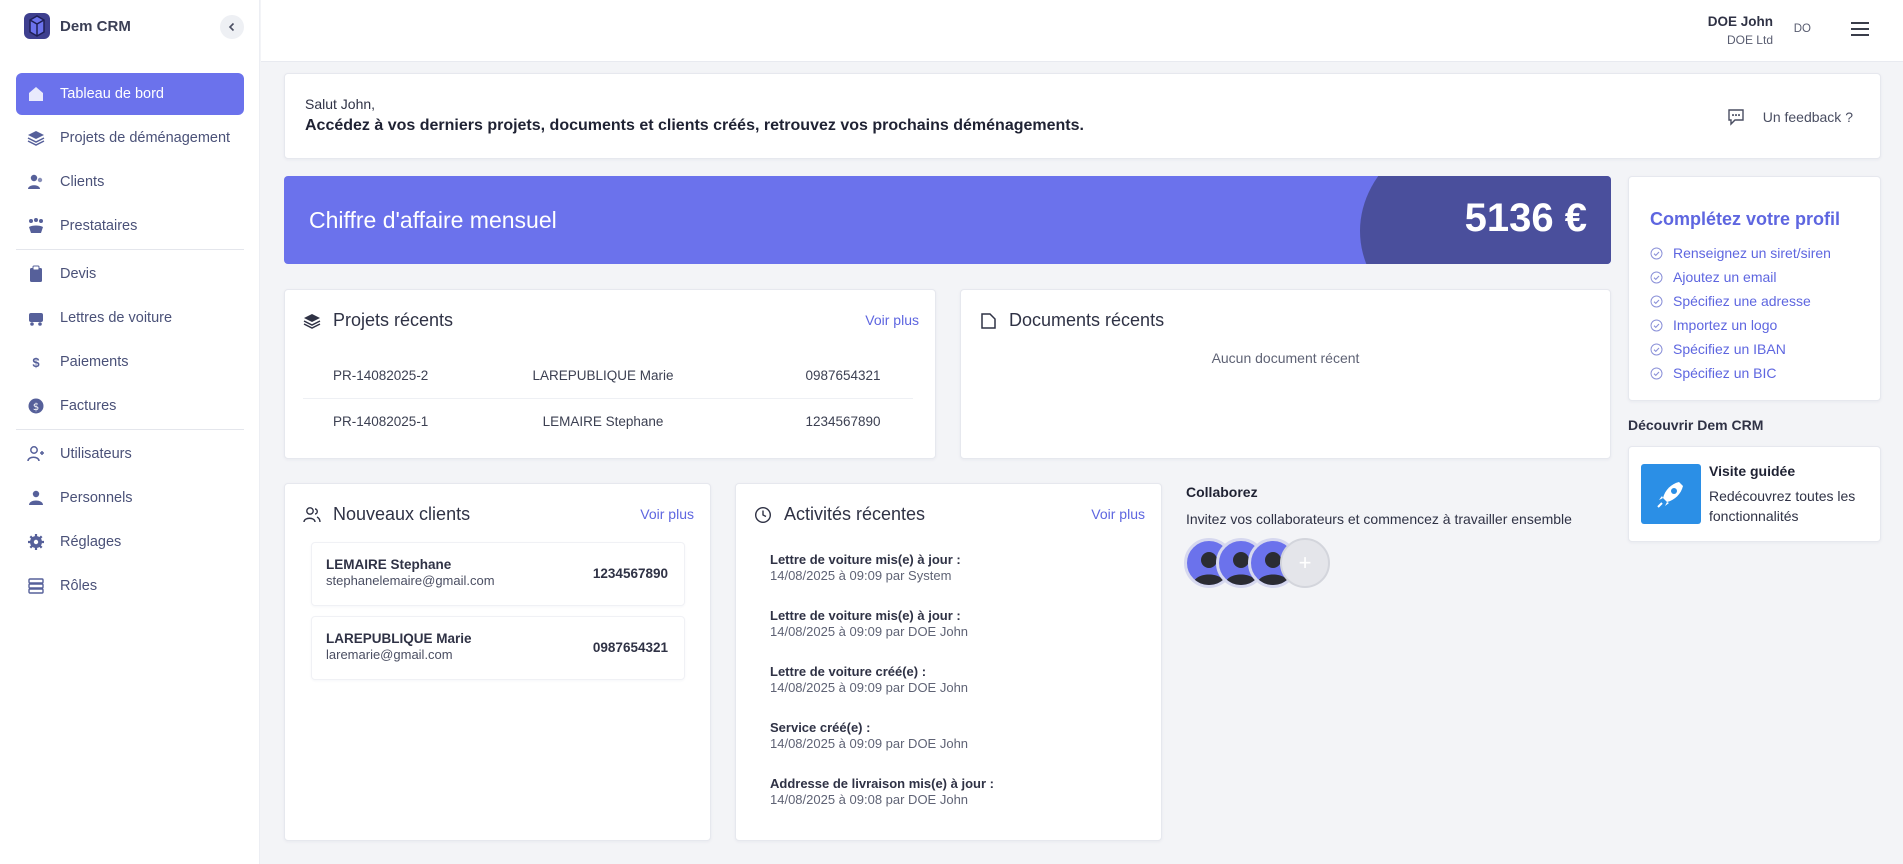 The image size is (1903, 864). I want to click on profile-item-iban: Spécifiez un IBAN, so click(1740, 349).